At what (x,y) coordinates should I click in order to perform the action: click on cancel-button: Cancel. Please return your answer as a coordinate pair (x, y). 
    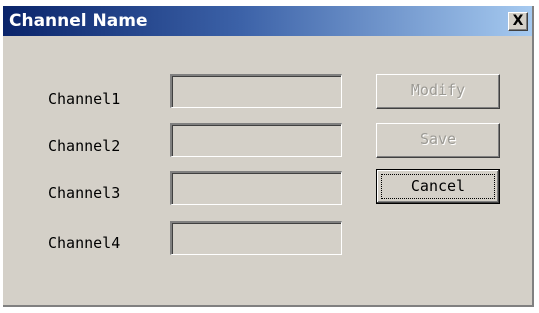
    Looking at the image, I should click on (438, 186).